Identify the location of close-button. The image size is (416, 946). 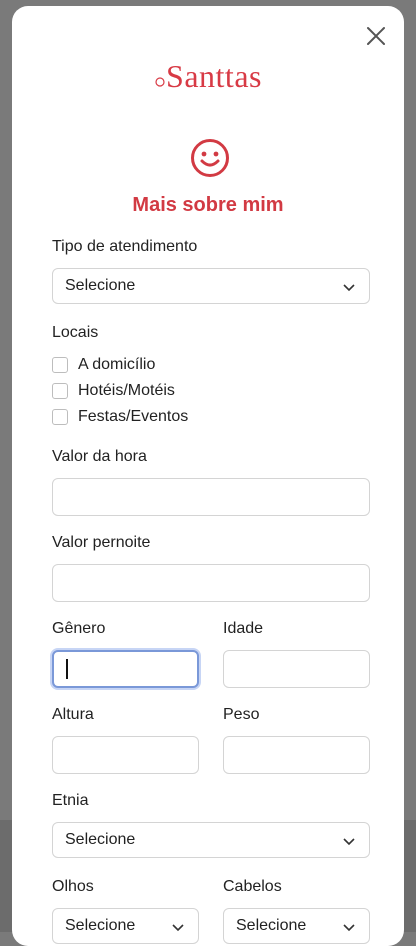
(376, 36).